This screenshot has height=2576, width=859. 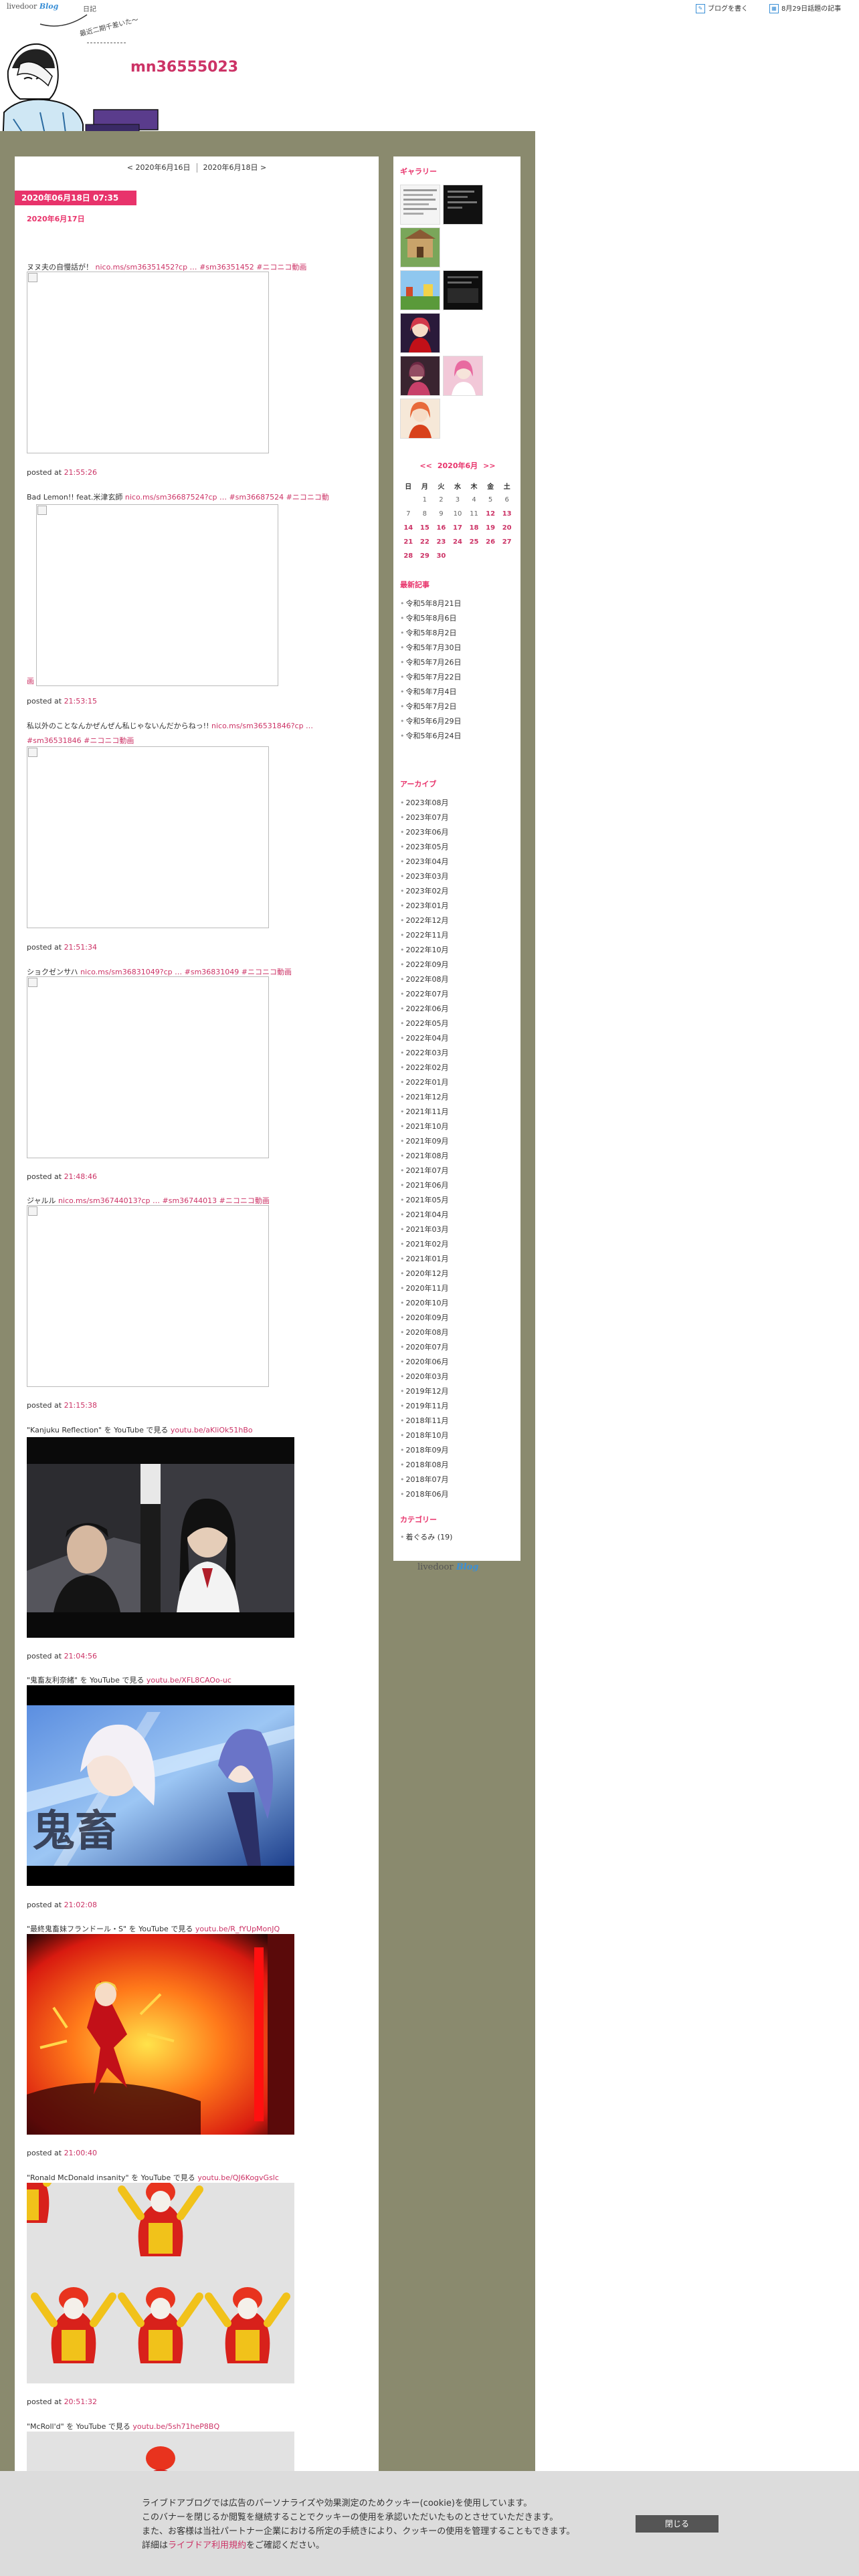 I want to click on calendar-month-title: 2020年6月, so click(x=458, y=466).